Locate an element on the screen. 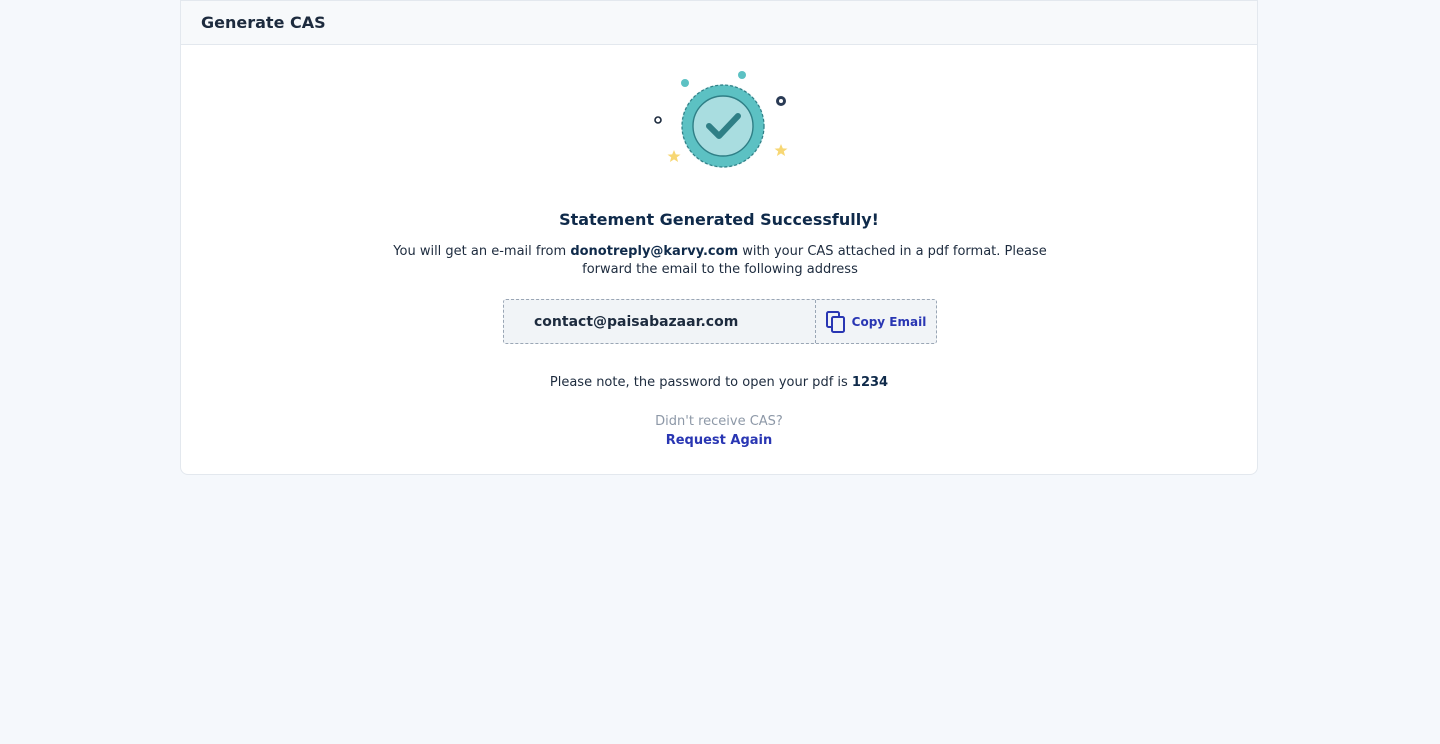 The height and width of the screenshot is (744, 1440). success-title: Statement Generated Successfully! is located at coordinates (719, 219).